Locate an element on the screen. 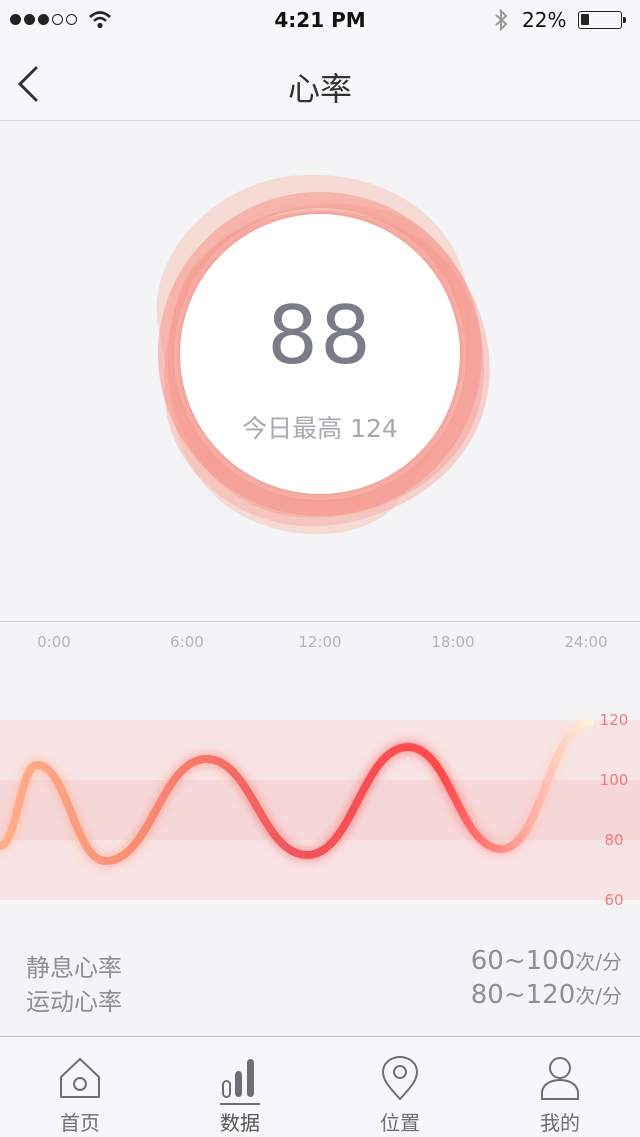 The width and height of the screenshot is (640, 1137). resting-hr-unit: 次/分 is located at coordinates (598, 962).